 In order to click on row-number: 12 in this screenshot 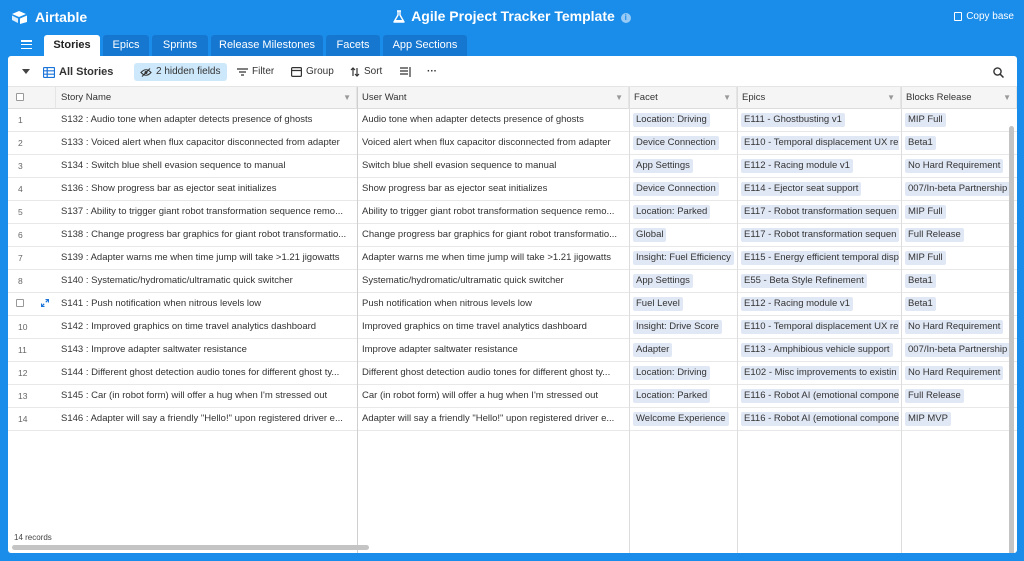, I will do `click(32, 373)`.